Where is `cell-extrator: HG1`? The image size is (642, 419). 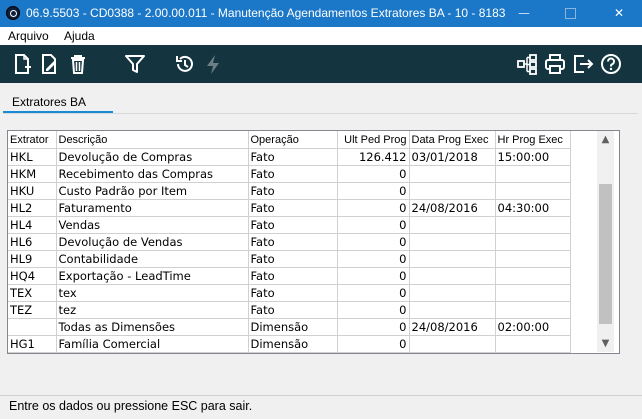 cell-extrator: HG1 is located at coordinates (32, 344).